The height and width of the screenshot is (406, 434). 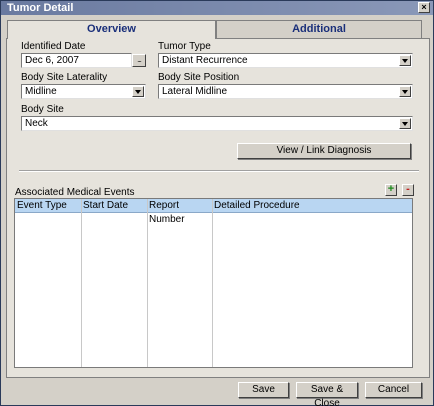 I want to click on column-header-event-type: Event Type, so click(x=48, y=206).